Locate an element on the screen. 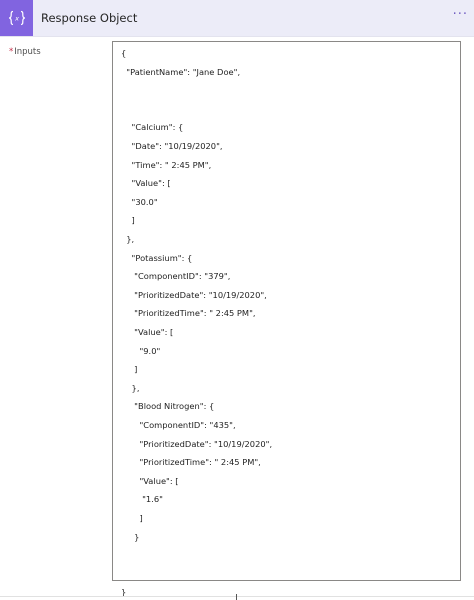  more-options-button: ··· is located at coordinates (460, 18).